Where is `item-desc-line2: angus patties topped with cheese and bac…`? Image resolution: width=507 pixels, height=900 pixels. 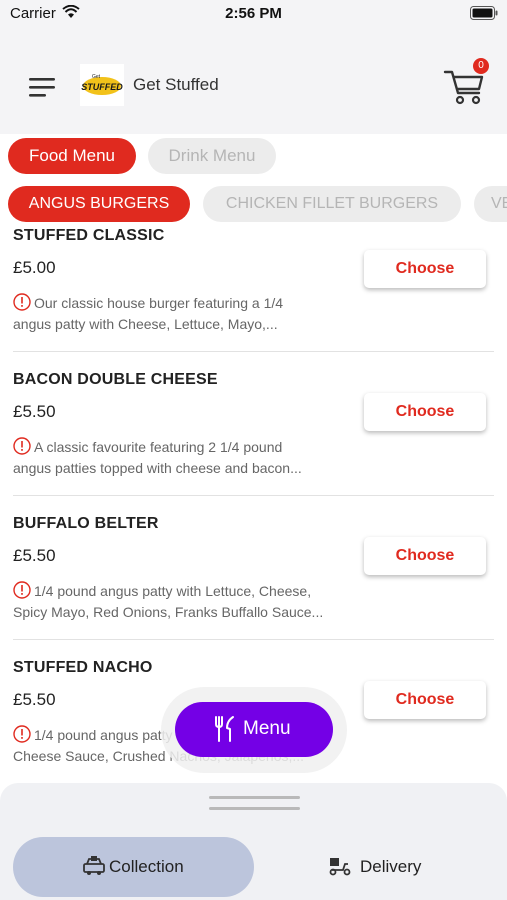
item-desc-line2: angus patties topped with cheese and bac… is located at coordinates (157, 468).